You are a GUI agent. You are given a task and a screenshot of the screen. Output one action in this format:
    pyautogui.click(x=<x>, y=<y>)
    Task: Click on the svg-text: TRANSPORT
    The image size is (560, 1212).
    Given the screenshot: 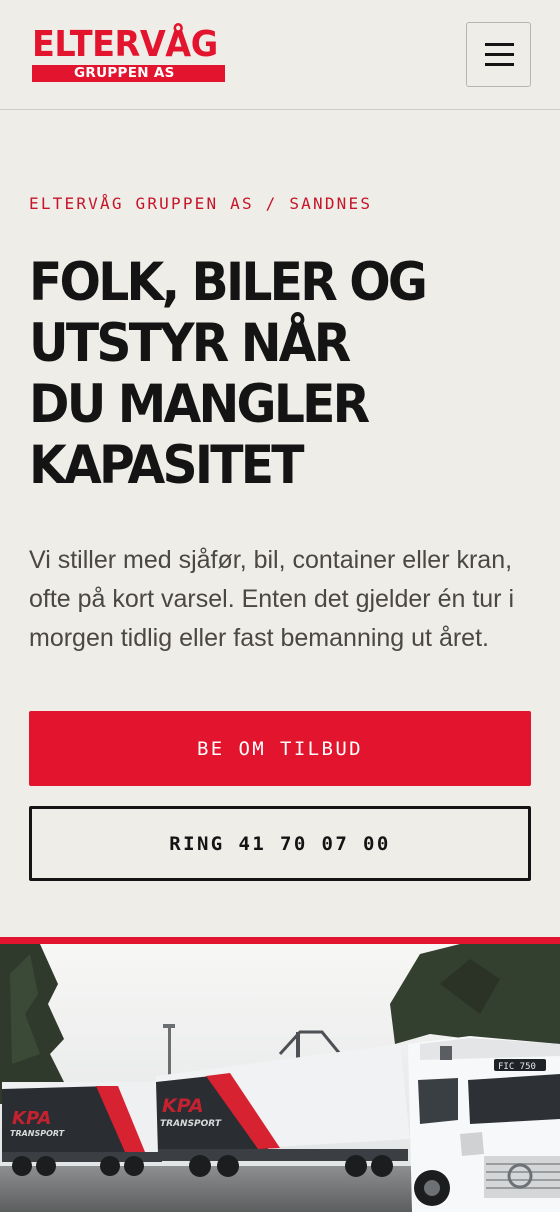 What is the action you would take?
    pyautogui.click(x=191, y=1124)
    